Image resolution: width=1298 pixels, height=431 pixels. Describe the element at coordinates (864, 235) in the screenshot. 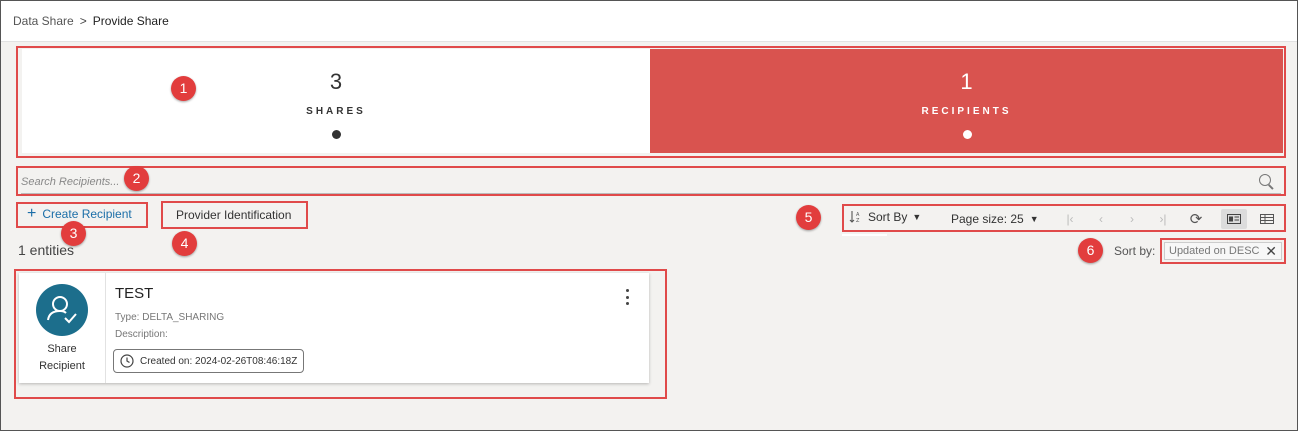

I see `sort-underline` at that location.